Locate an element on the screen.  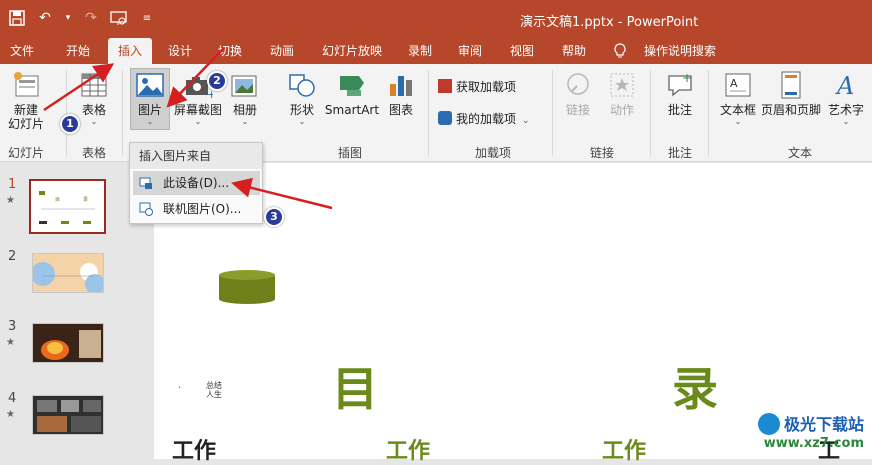
header-footer-button: 页眉和页脚 is located at coordinates (791, 93).